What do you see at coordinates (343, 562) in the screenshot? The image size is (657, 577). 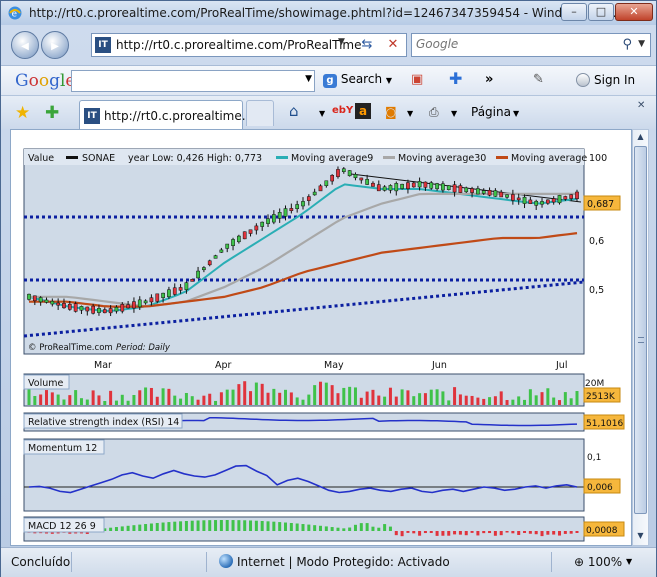 I see `security-zone: Internet | Modo Protegido: Activado` at bounding box center [343, 562].